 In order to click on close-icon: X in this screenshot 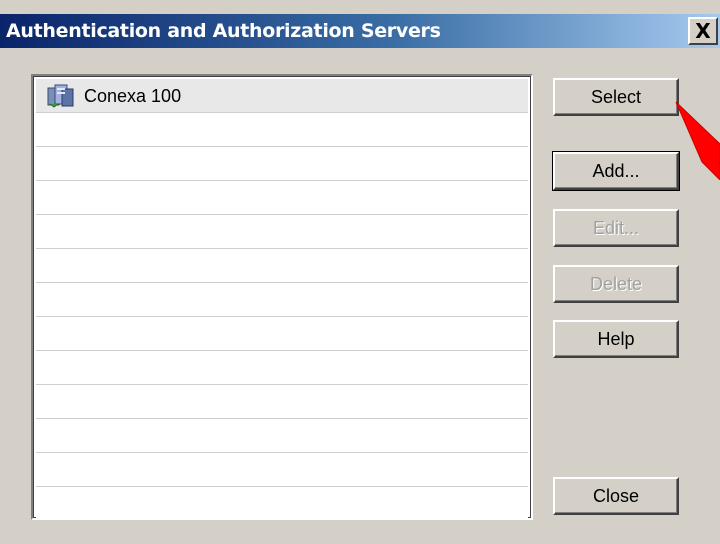, I will do `click(703, 31)`.